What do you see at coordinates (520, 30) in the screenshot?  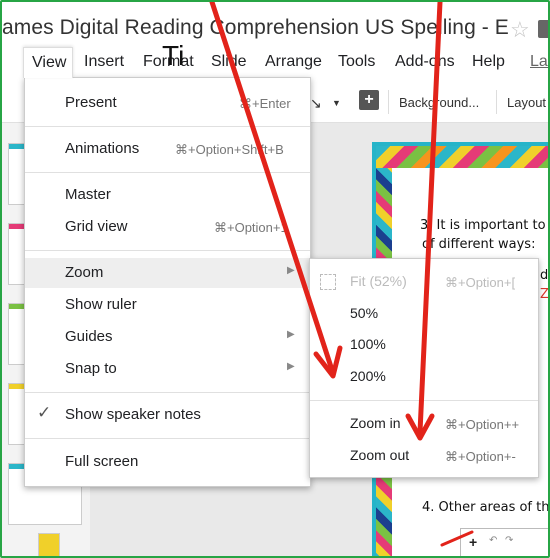 I see `star-icon: ☆` at bounding box center [520, 30].